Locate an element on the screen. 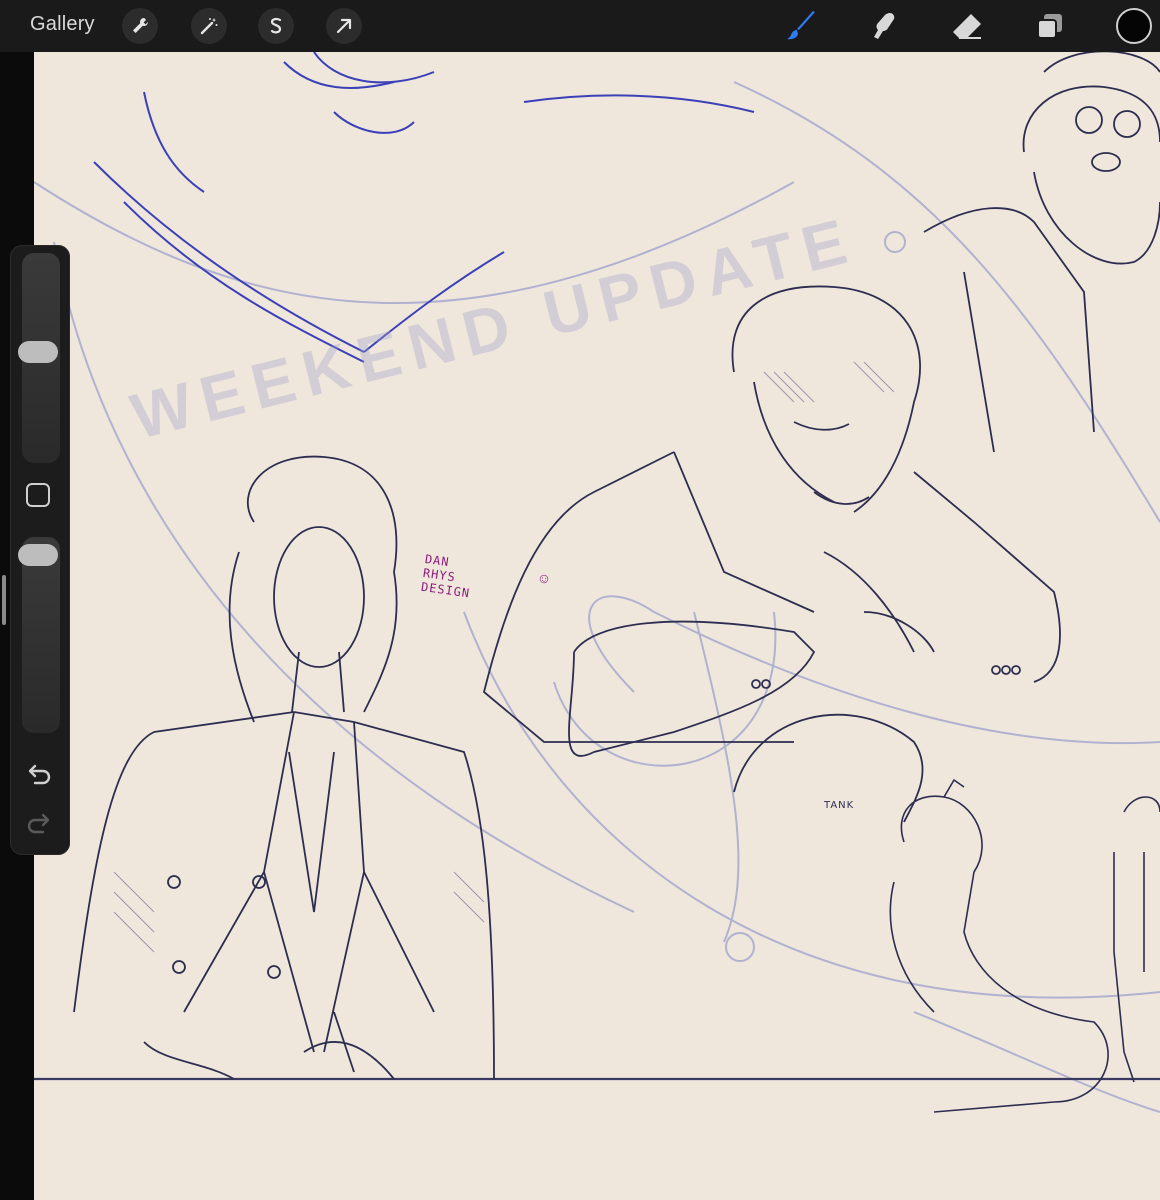 This screenshot has height=1200, width=1160. layers-button is located at coordinates (1050, 26).